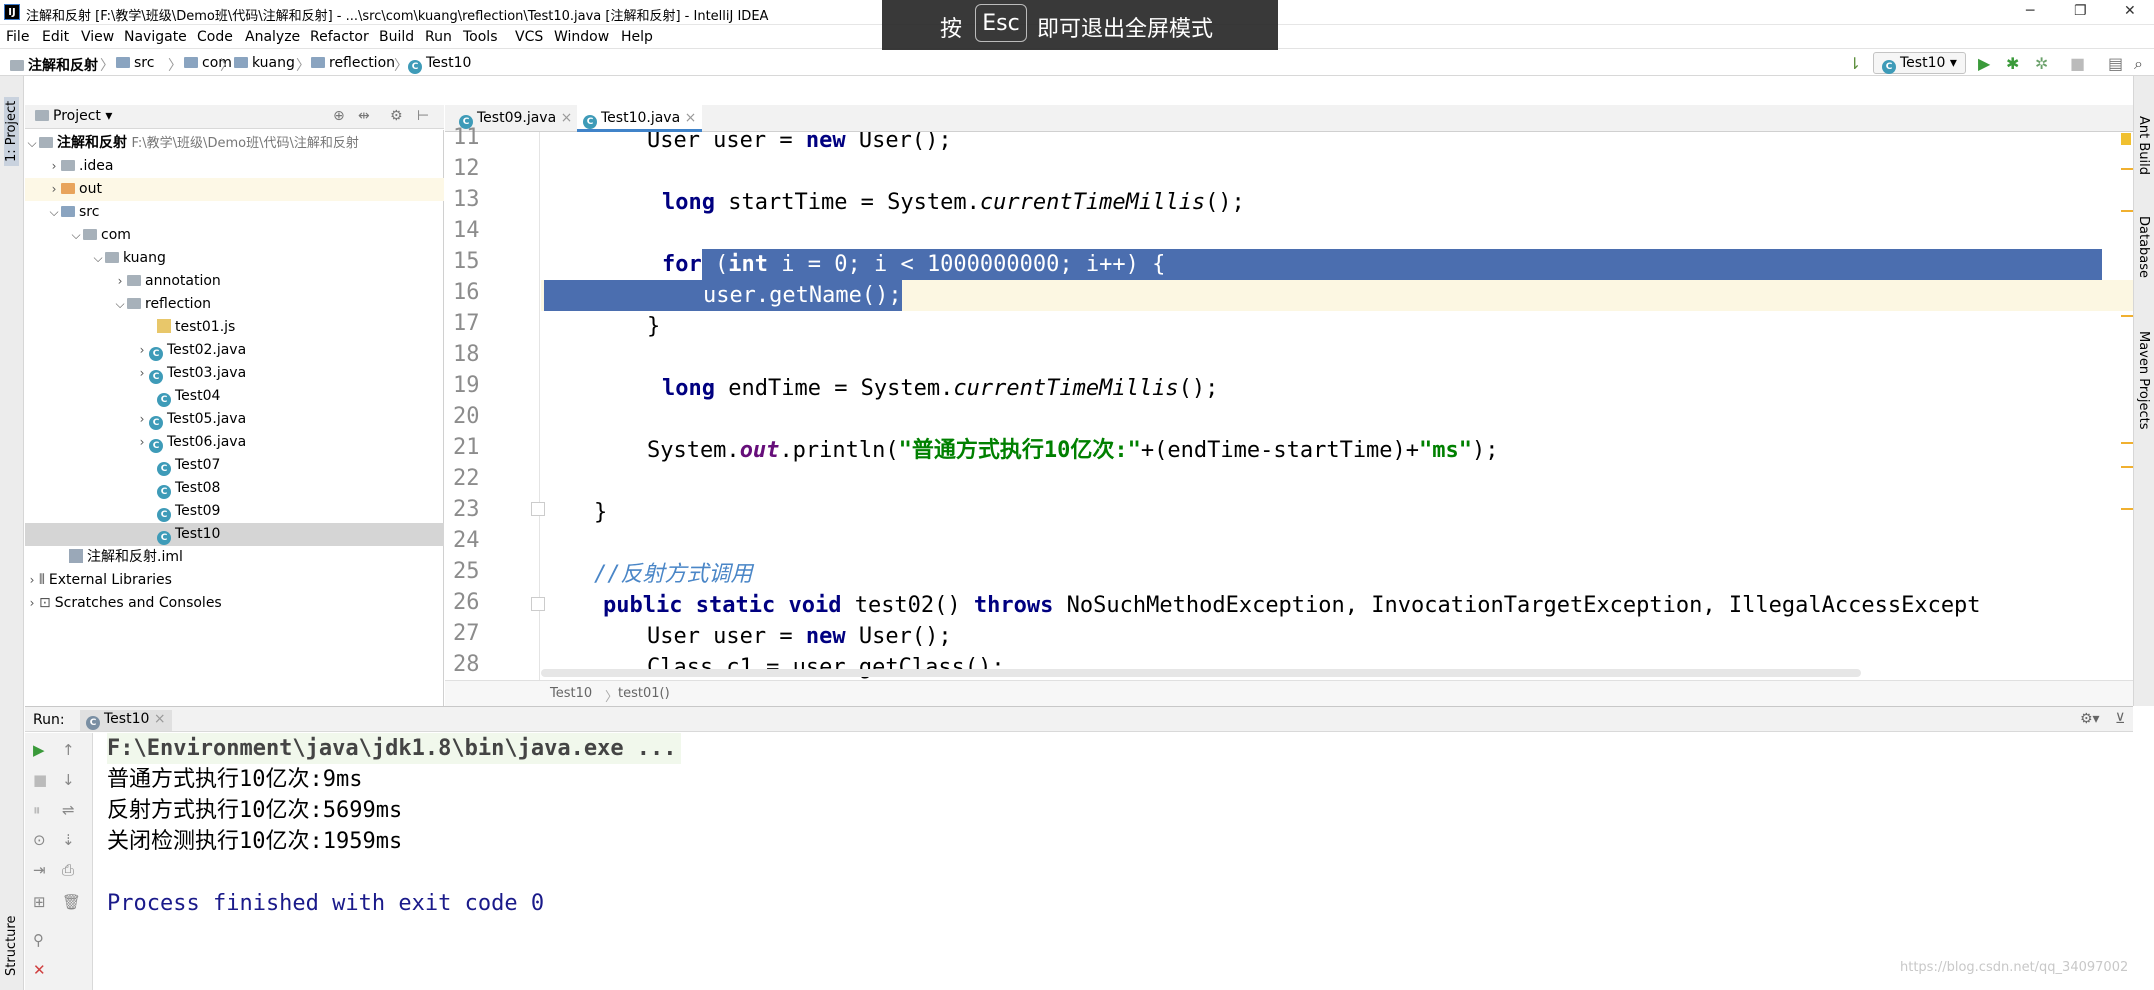 The height and width of the screenshot is (990, 2154). What do you see at coordinates (68, 870) in the screenshot?
I see `print-icon: ⎙` at bounding box center [68, 870].